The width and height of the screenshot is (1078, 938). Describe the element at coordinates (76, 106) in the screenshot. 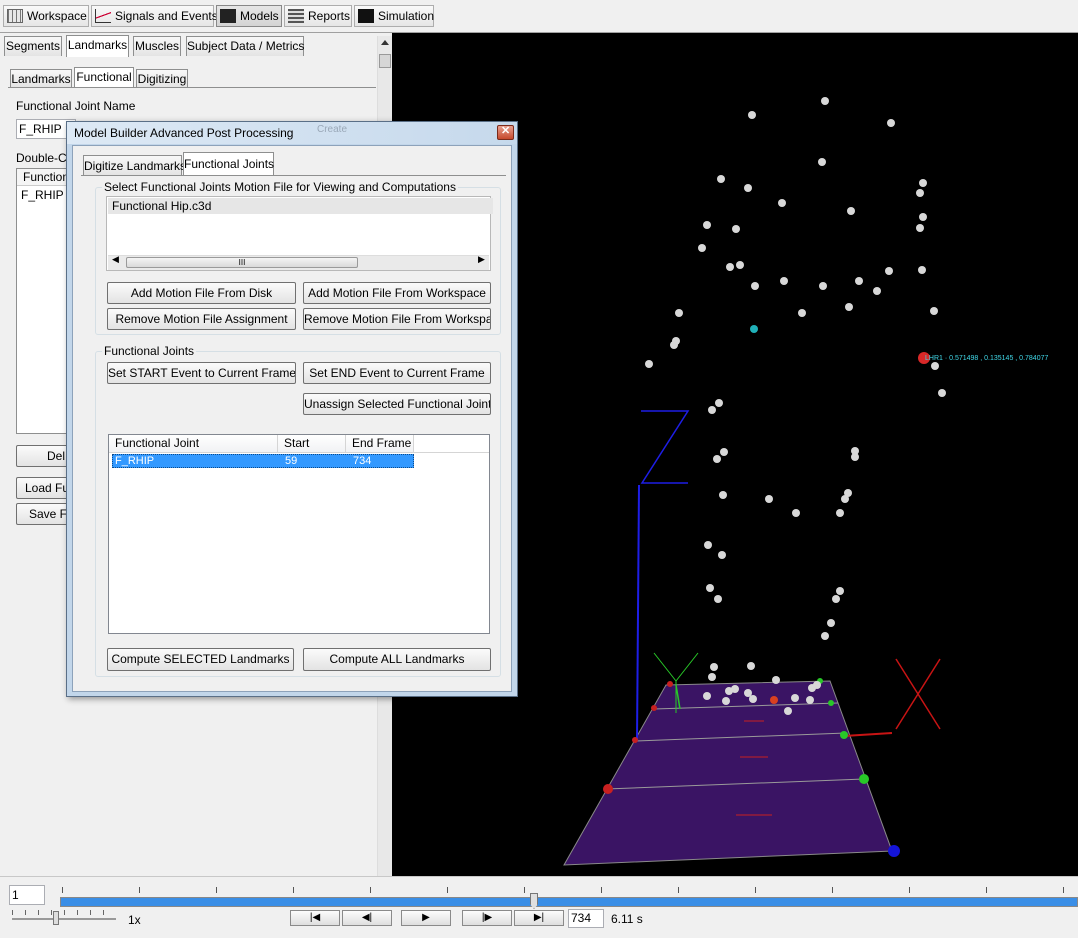

I see `joint-name-label: Functional Joint Name` at that location.